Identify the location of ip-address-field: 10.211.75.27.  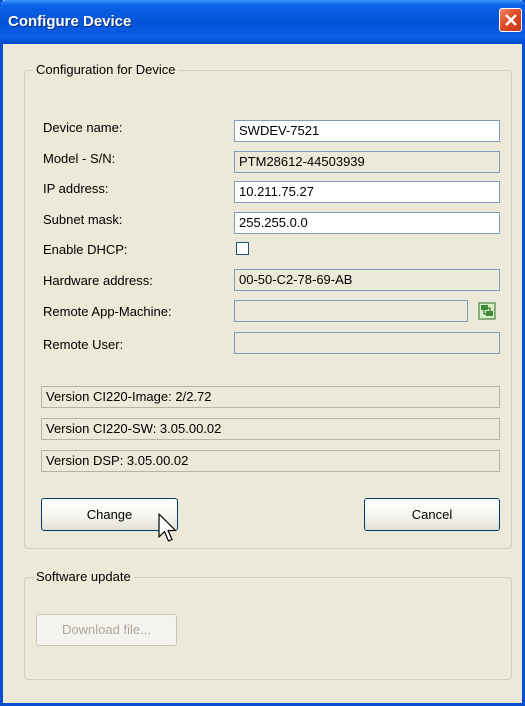
(367, 192).